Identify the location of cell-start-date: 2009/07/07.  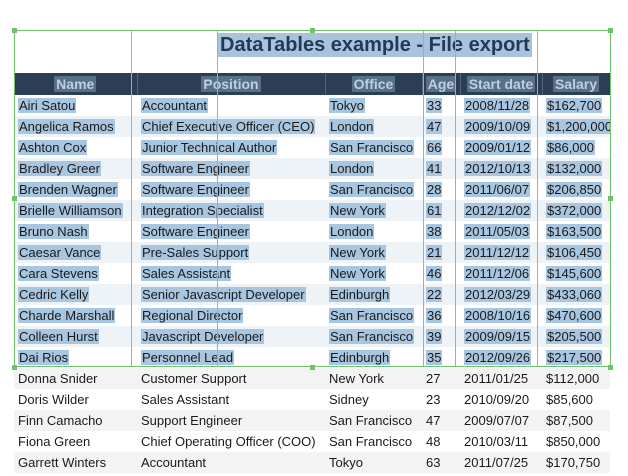
(501, 420).